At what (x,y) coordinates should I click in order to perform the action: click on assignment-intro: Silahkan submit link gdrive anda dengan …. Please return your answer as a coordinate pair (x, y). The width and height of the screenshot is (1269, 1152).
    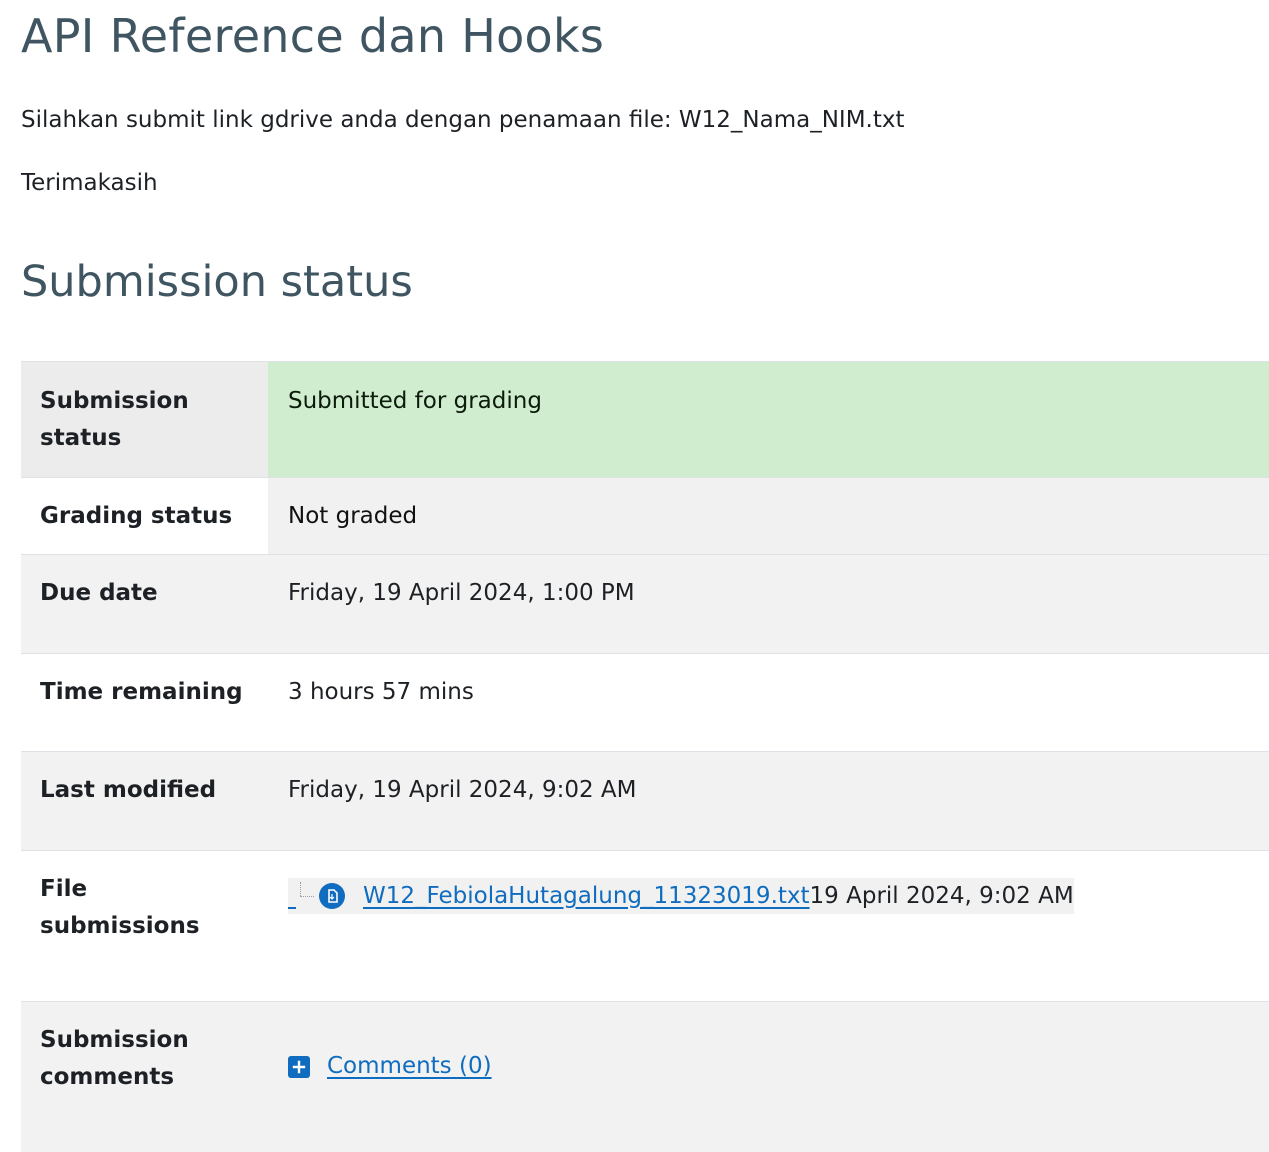
    Looking at the image, I should click on (645, 120).